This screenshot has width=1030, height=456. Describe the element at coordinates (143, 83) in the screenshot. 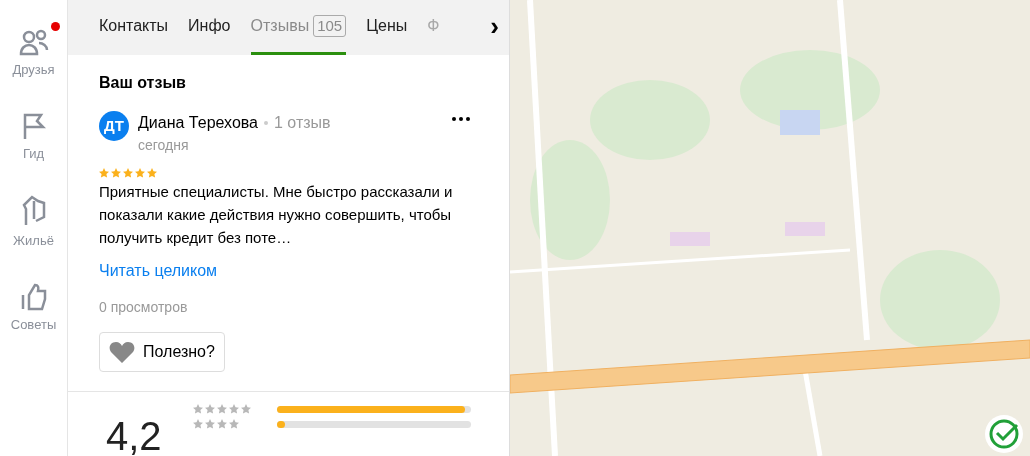

I see `section-heading: Ваш отзыв` at that location.